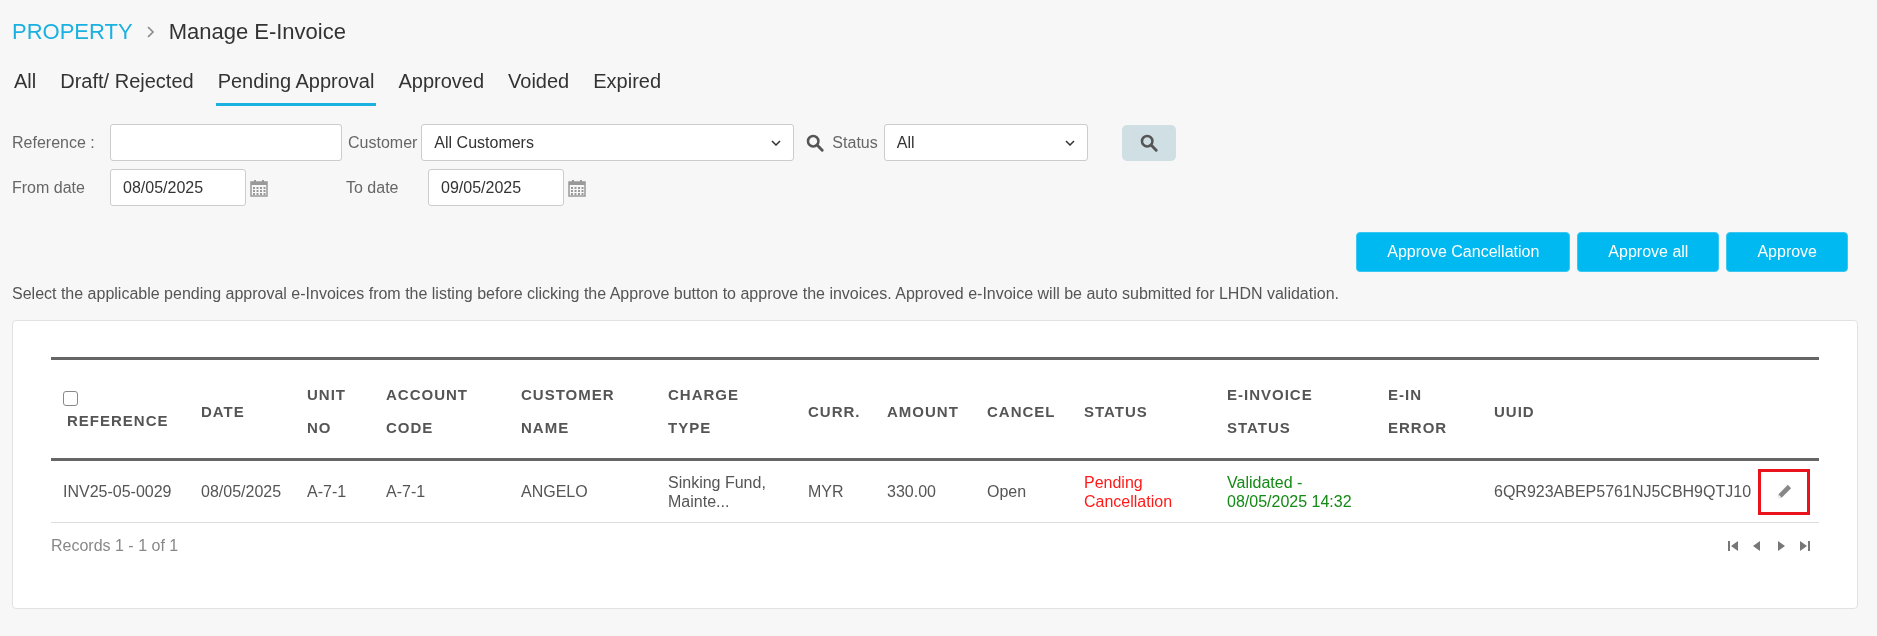 This screenshot has width=1877, height=636. I want to click on column-header: CHARGE TYPE, so click(726, 409).